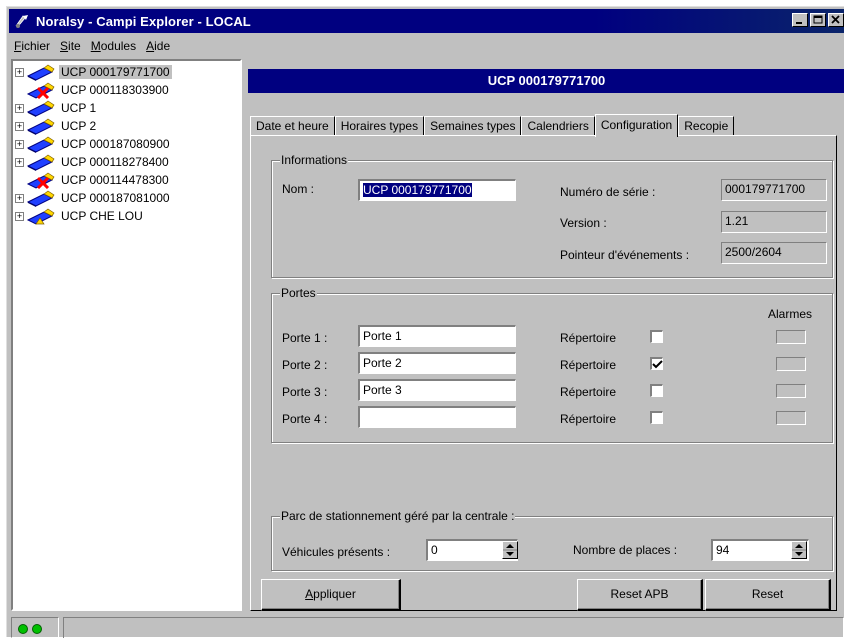  I want to click on porte-2-repertoire-checkbox, so click(656, 363).